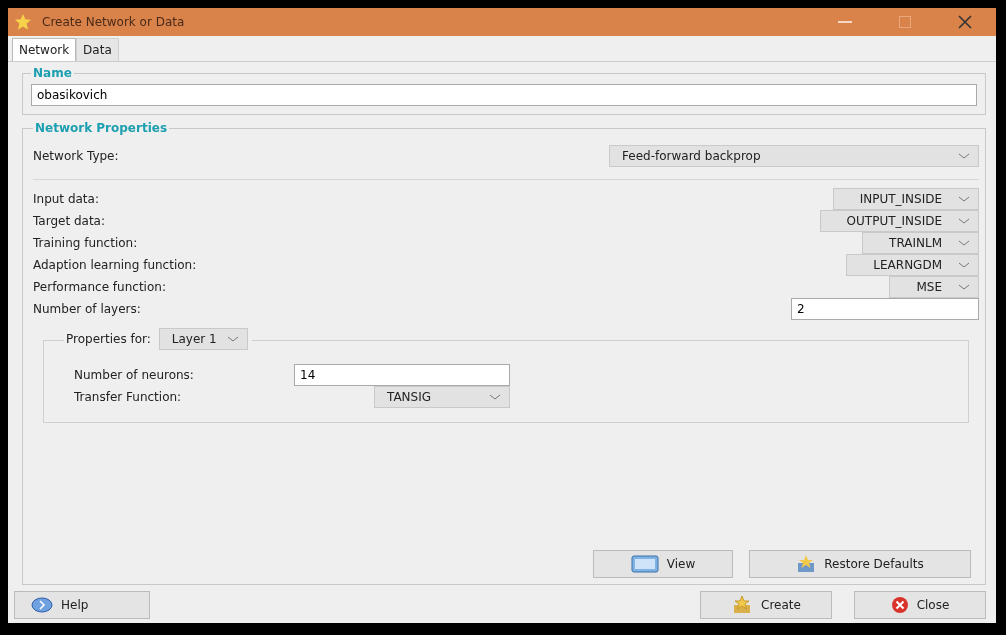  I want to click on window-icon, so click(644, 564).